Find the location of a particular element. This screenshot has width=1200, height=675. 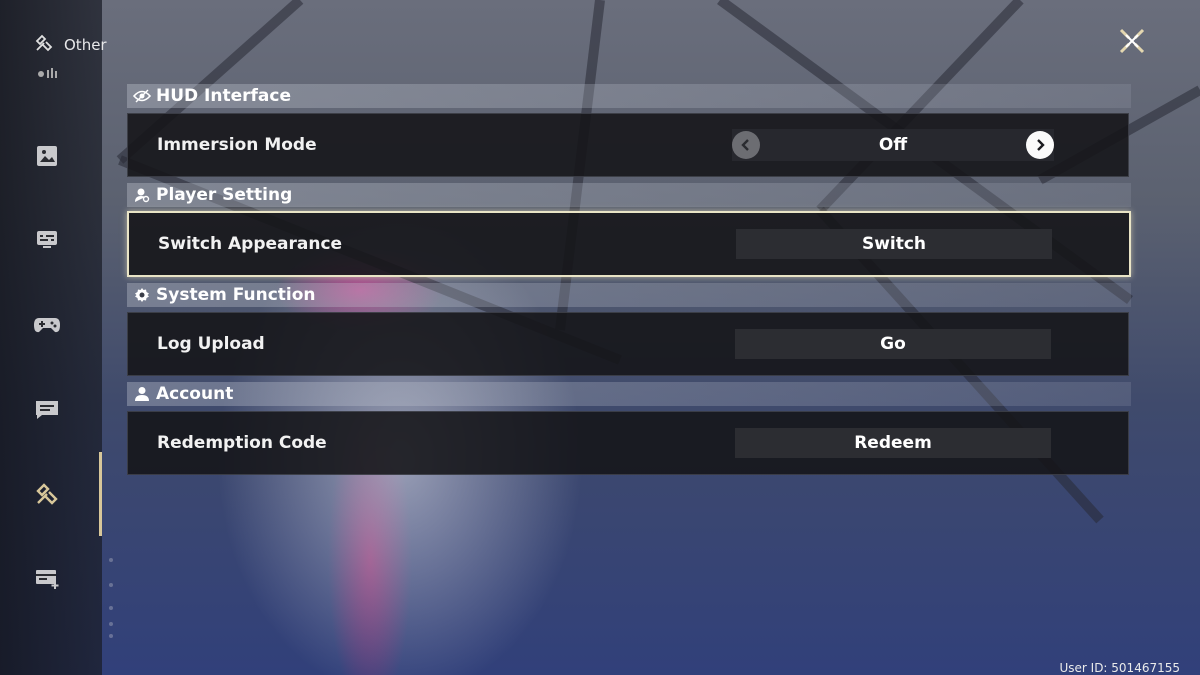

display-settings-icon is located at coordinates (47, 240).